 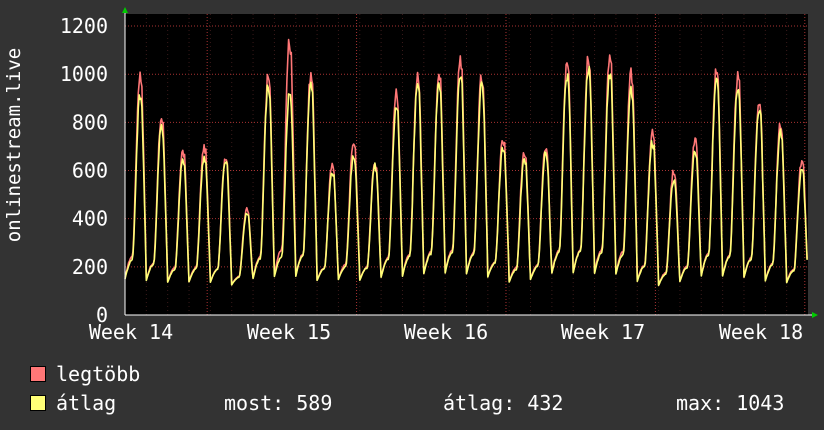 I want to click on x-axis-arrow-icon, so click(x=815, y=315).